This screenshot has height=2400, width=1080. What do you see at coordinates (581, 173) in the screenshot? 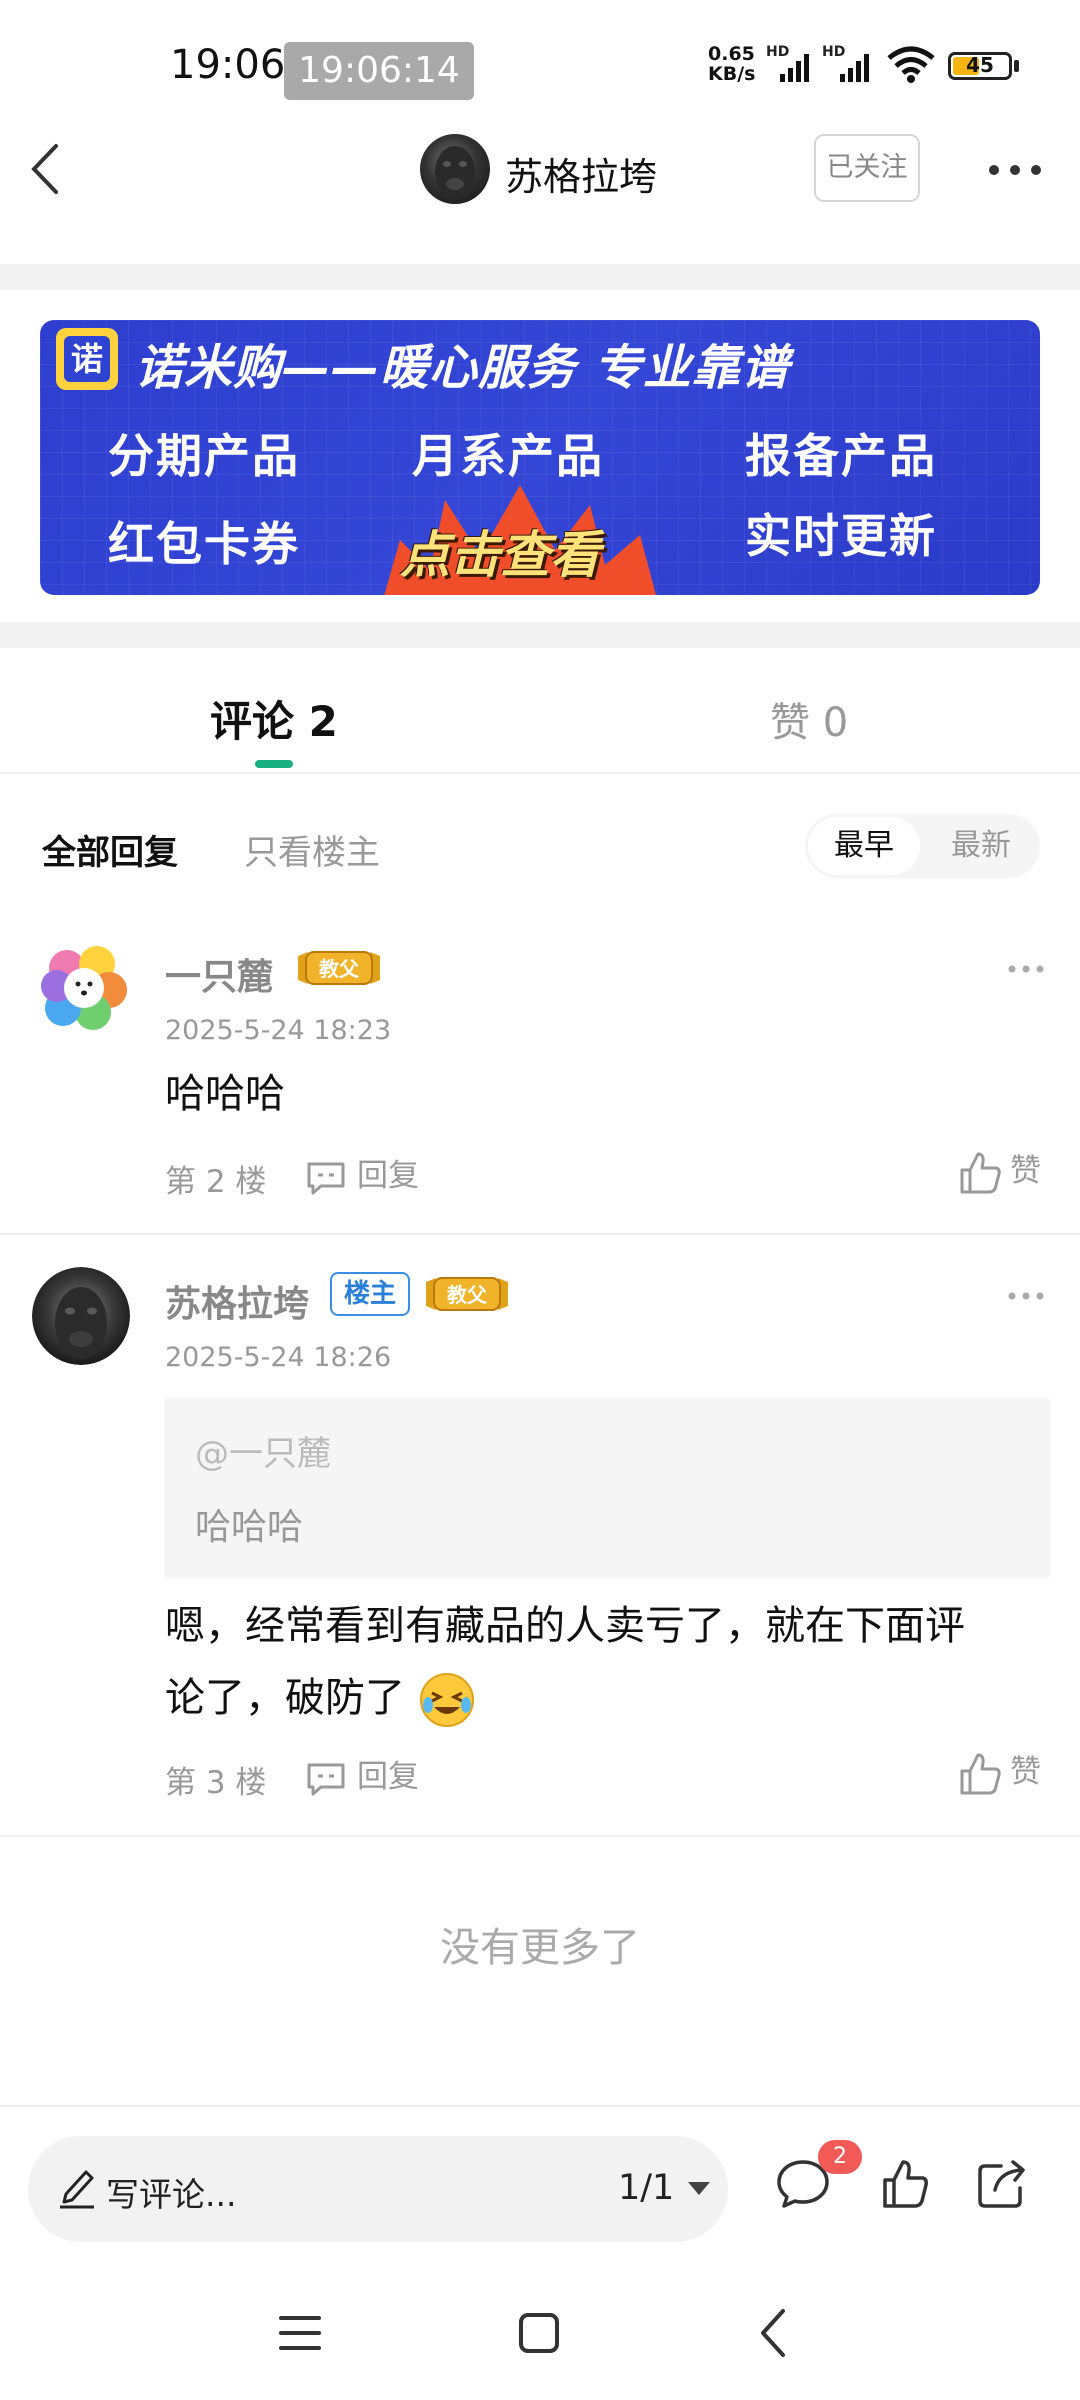
I see `author-name: 苏格拉垮` at bounding box center [581, 173].